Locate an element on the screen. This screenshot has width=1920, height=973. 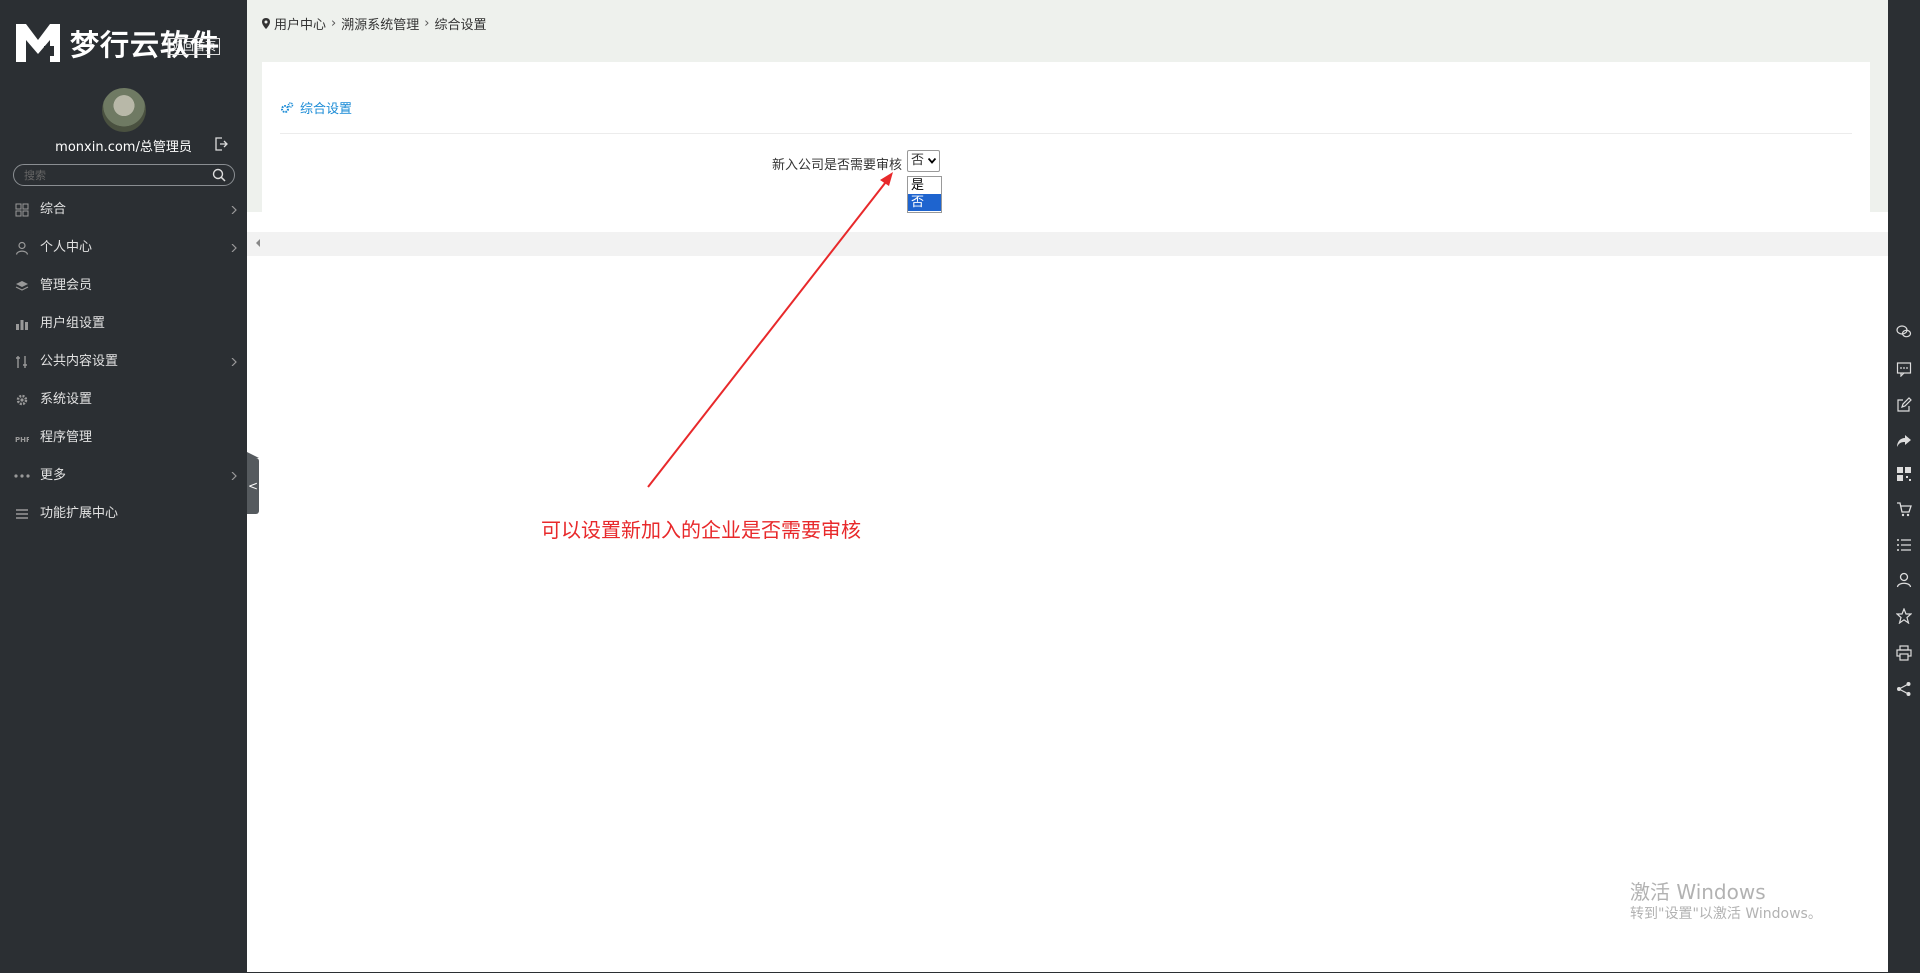
sidebar-item-label: 功能扩展中心 is located at coordinates (79, 513).